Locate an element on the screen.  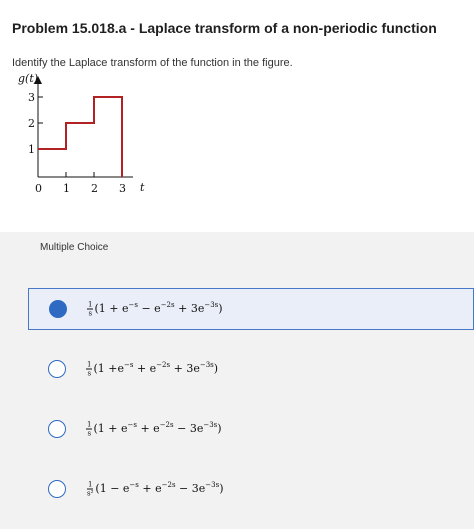
answer-option: 1 s (1 + e−s − e−2s + 3e−3s) is located at coordinates (251, 309).